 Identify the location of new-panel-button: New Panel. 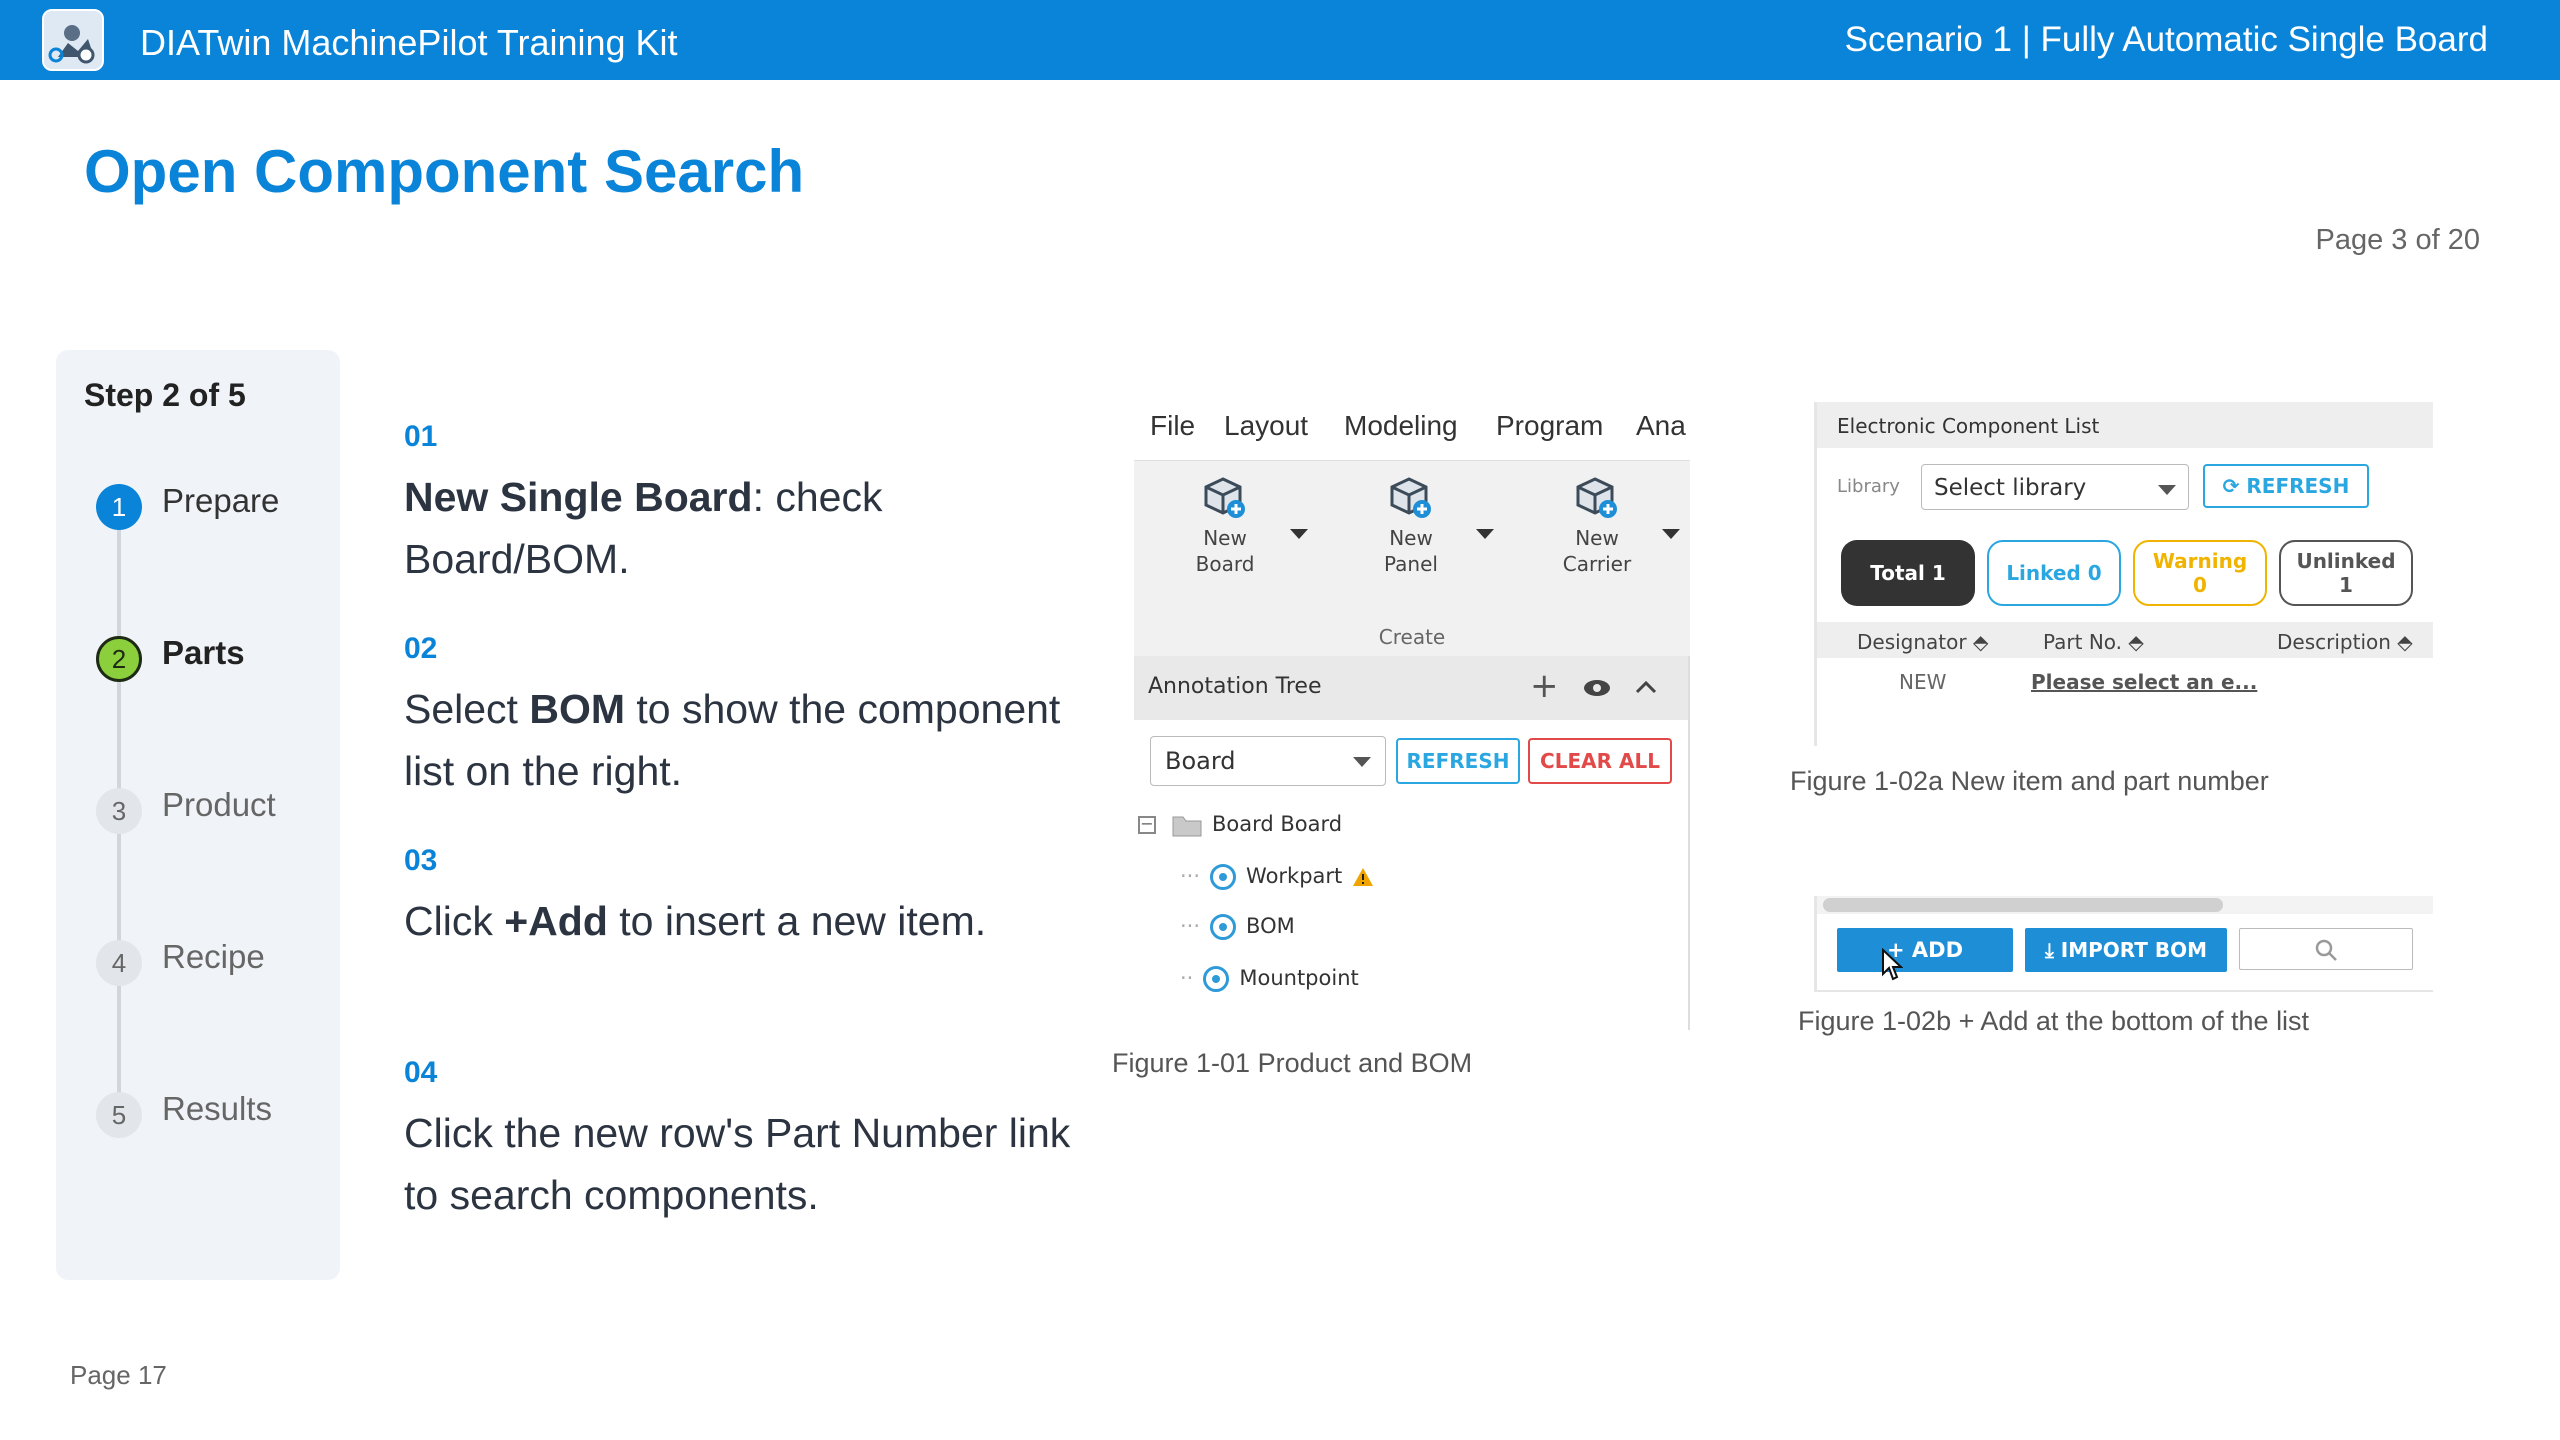
(1411, 526).